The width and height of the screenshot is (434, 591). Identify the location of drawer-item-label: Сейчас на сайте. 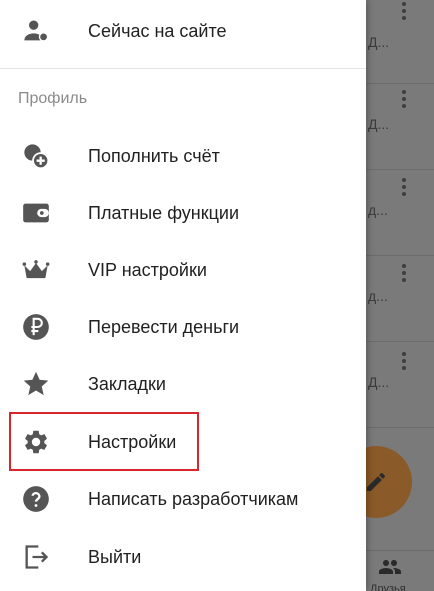
(157, 30).